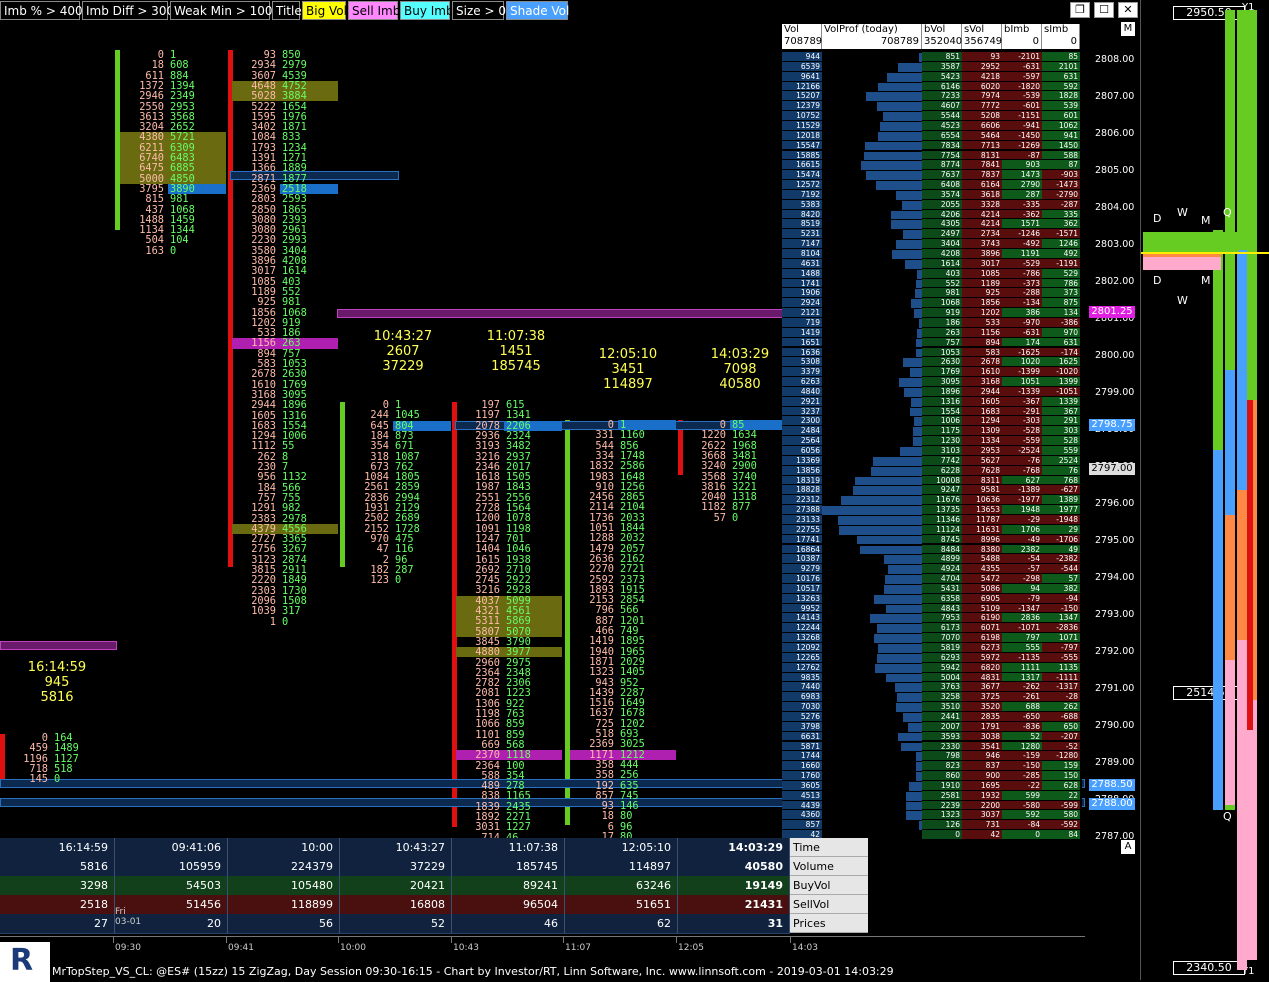 Image resolution: width=1269 pixels, height=982 pixels. Describe the element at coordinates (1022, 608) in the screenshot. I see `bimb-cell: -1347` at that location.